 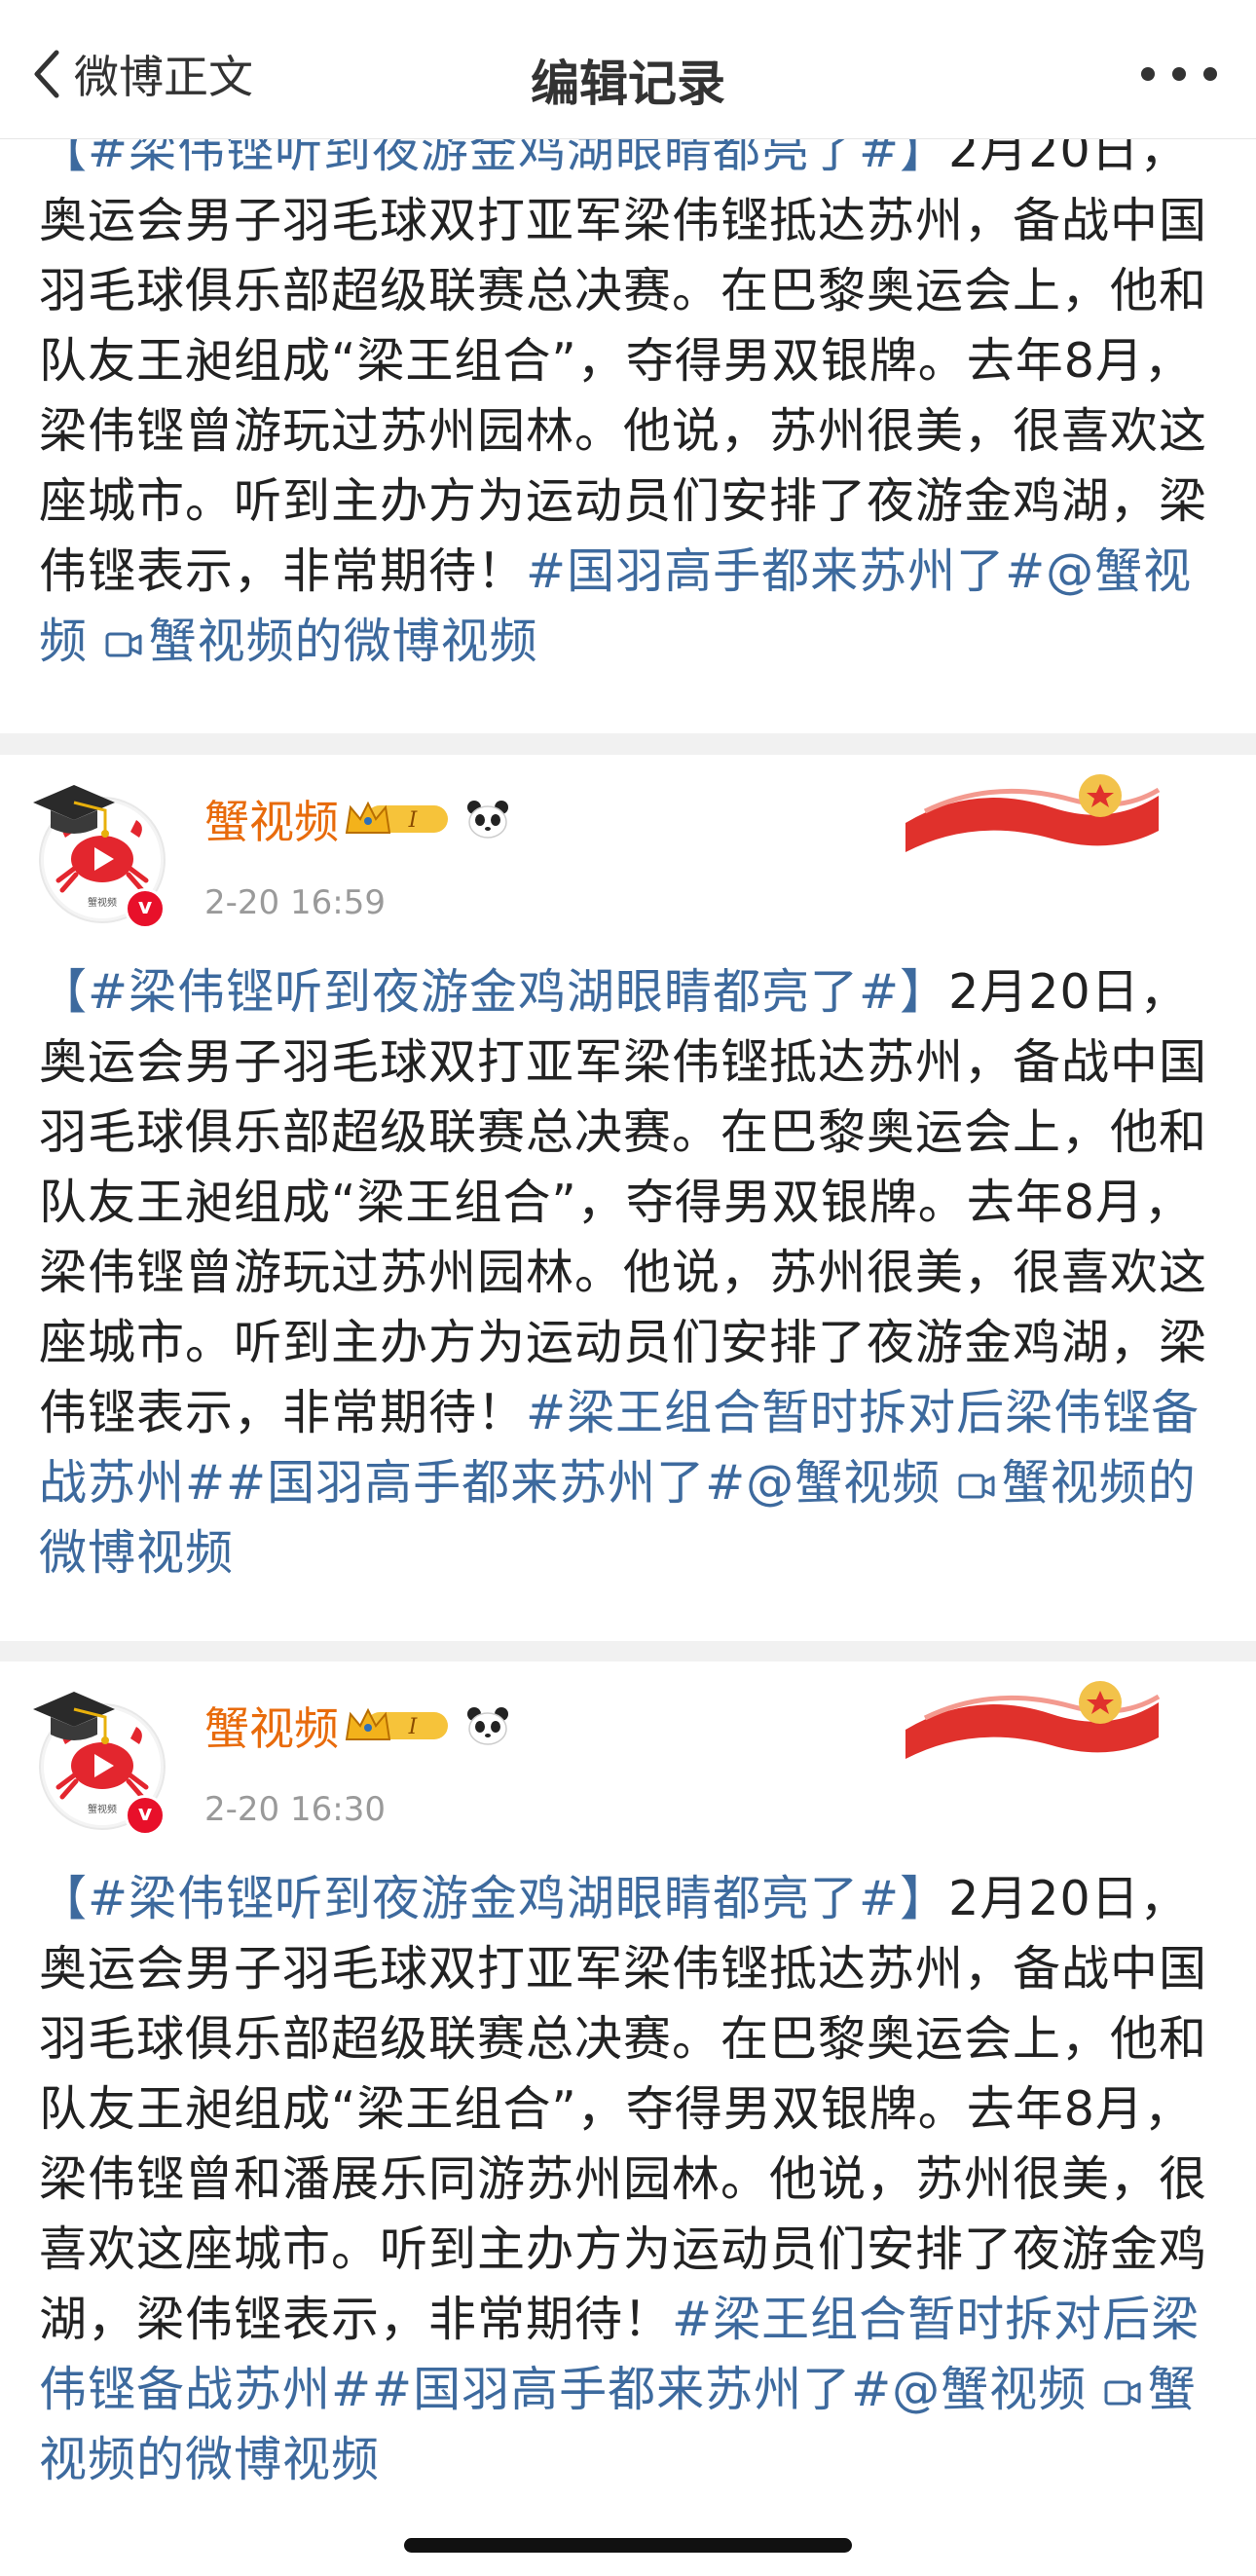 I want to click on topic-link: #国羽高手都来苏州了#, so click(x=786, y=571).